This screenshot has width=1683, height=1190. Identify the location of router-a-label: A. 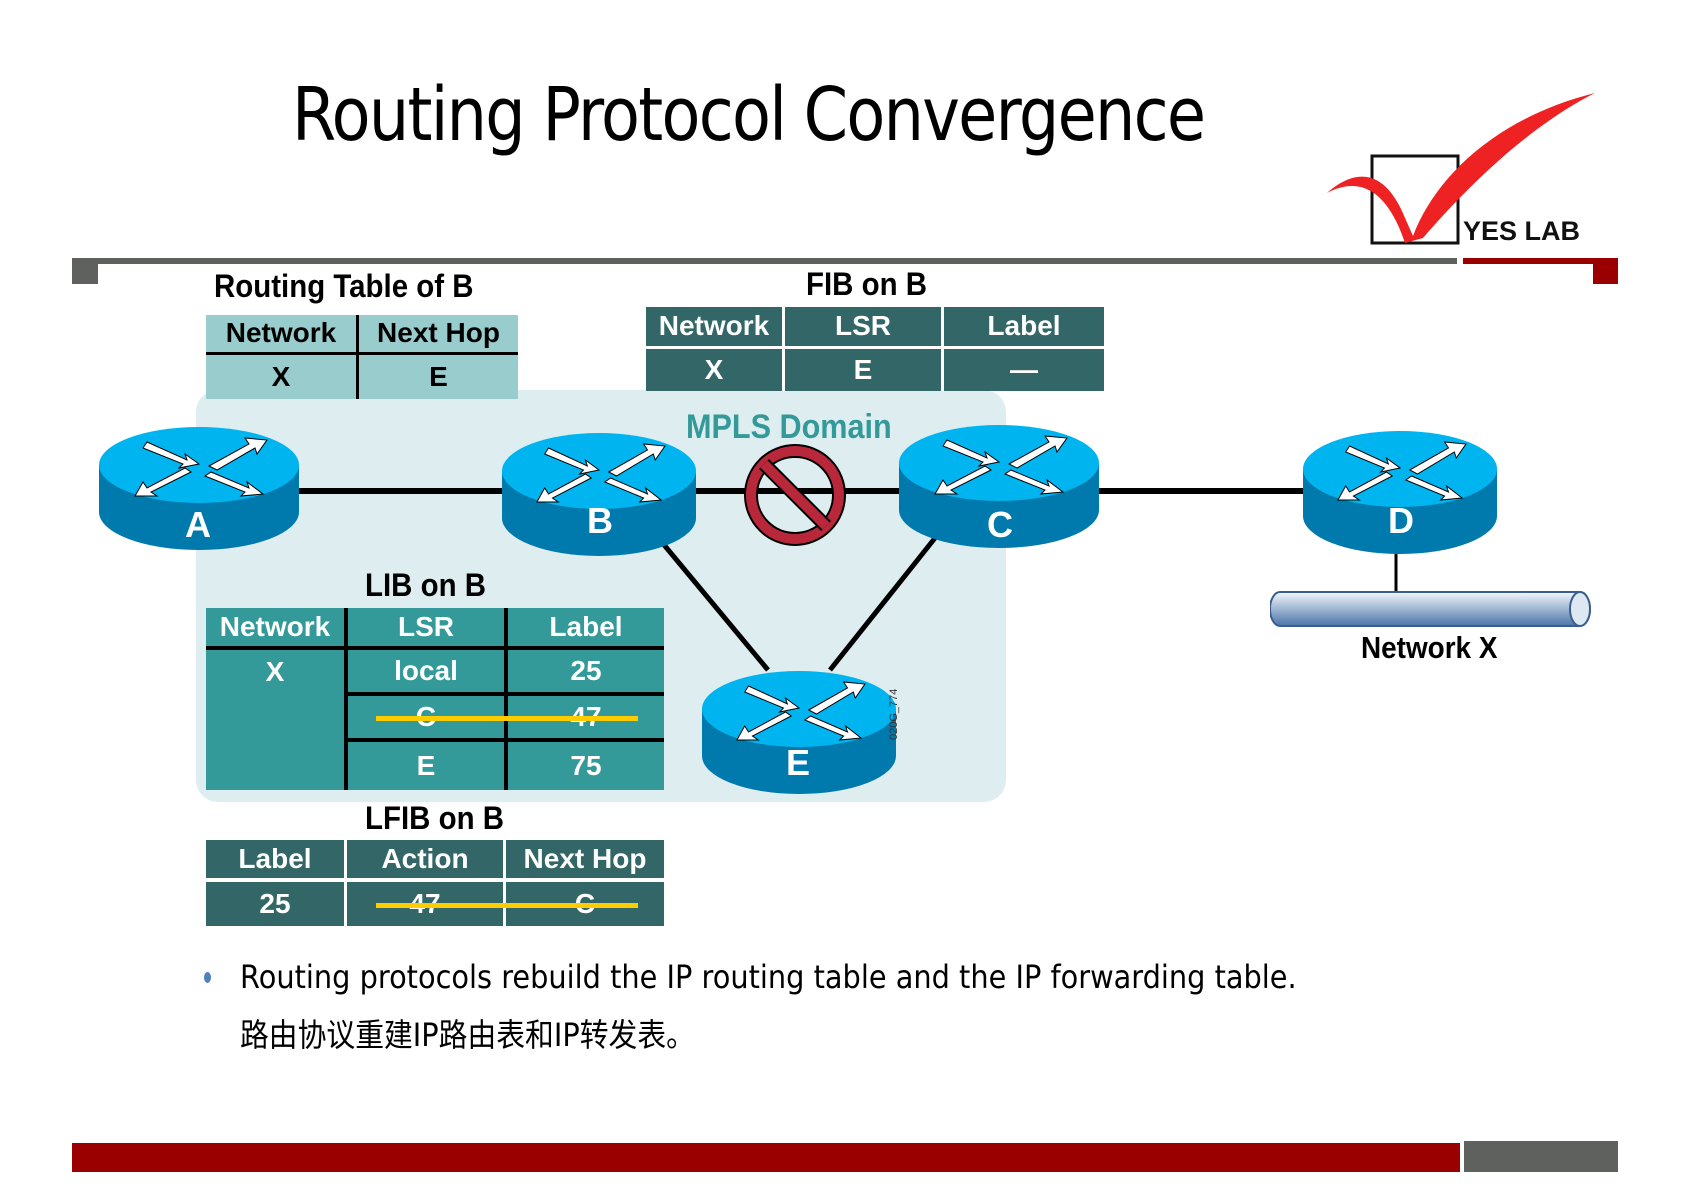
(198, 524).